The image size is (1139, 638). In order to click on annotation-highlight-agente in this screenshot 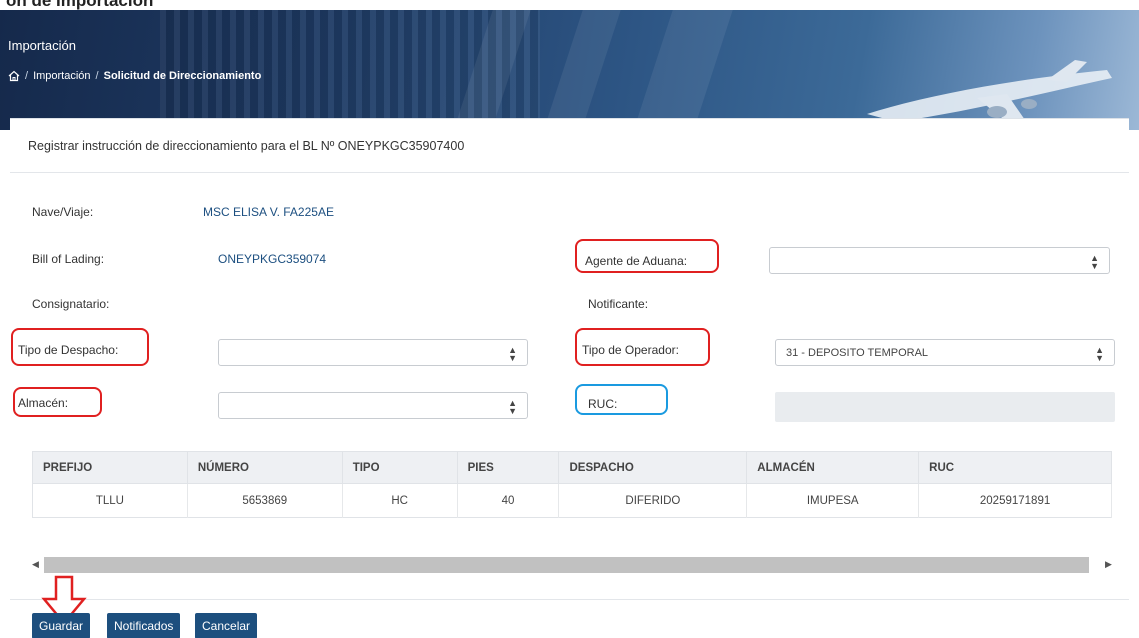, I will do `click(647, 256)`.